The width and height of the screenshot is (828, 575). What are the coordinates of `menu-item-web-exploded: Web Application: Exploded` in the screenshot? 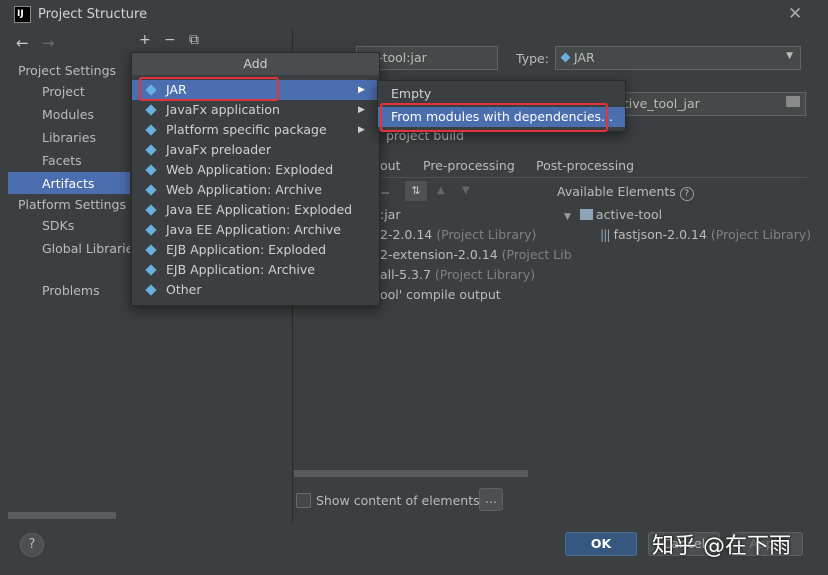 It's located at (255, 170).